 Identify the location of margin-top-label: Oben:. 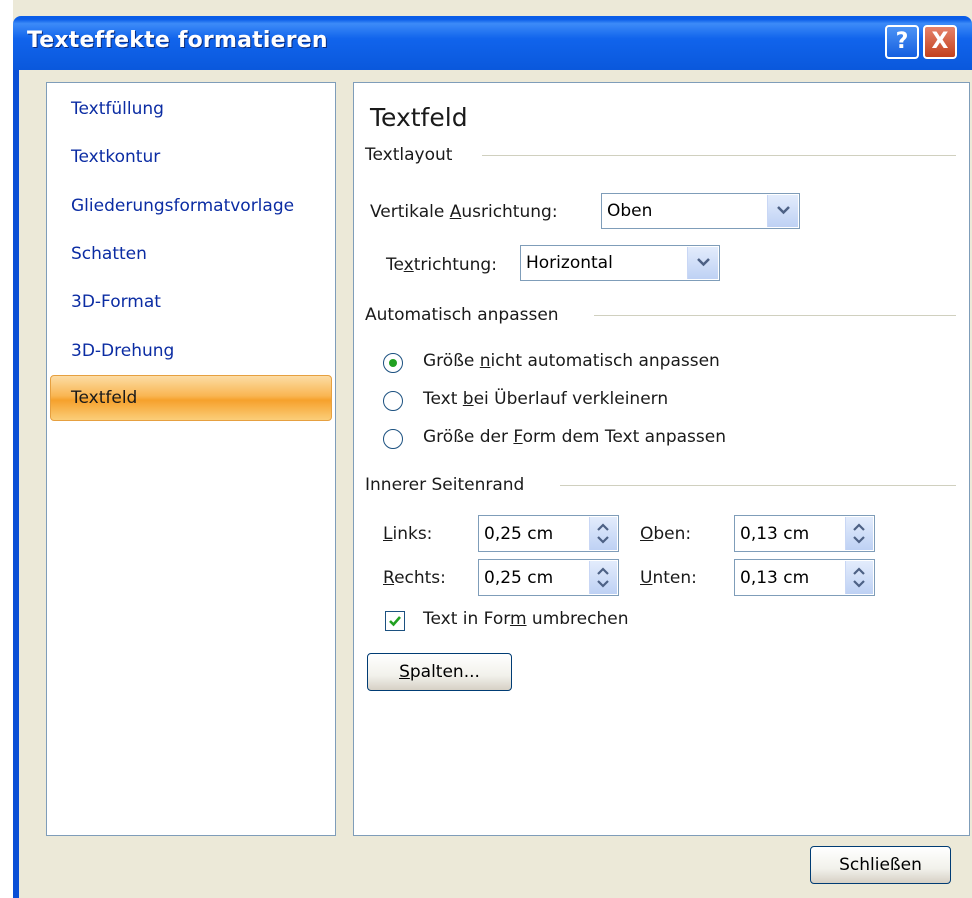
(666, 534).